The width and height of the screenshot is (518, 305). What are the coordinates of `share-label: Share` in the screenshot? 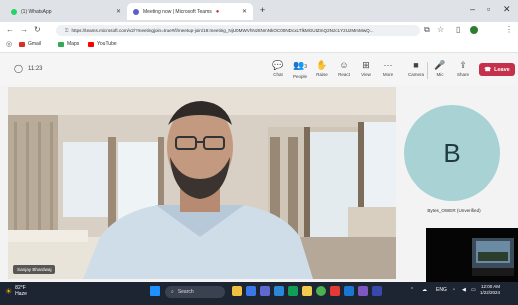 It's located at (462, 74).